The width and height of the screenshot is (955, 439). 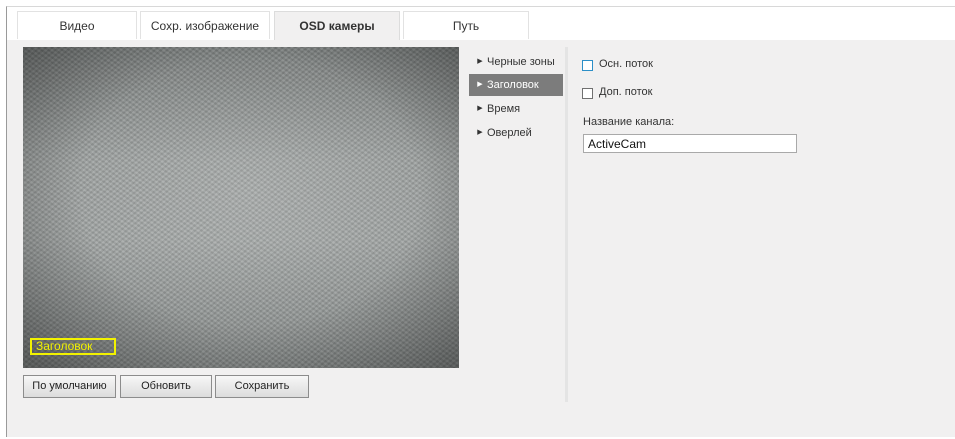 What do you see at coordinates (205, 25) in the screenshot?
I see `tab-save-image: Сохр. изображение` at bounding box center [205, 25].